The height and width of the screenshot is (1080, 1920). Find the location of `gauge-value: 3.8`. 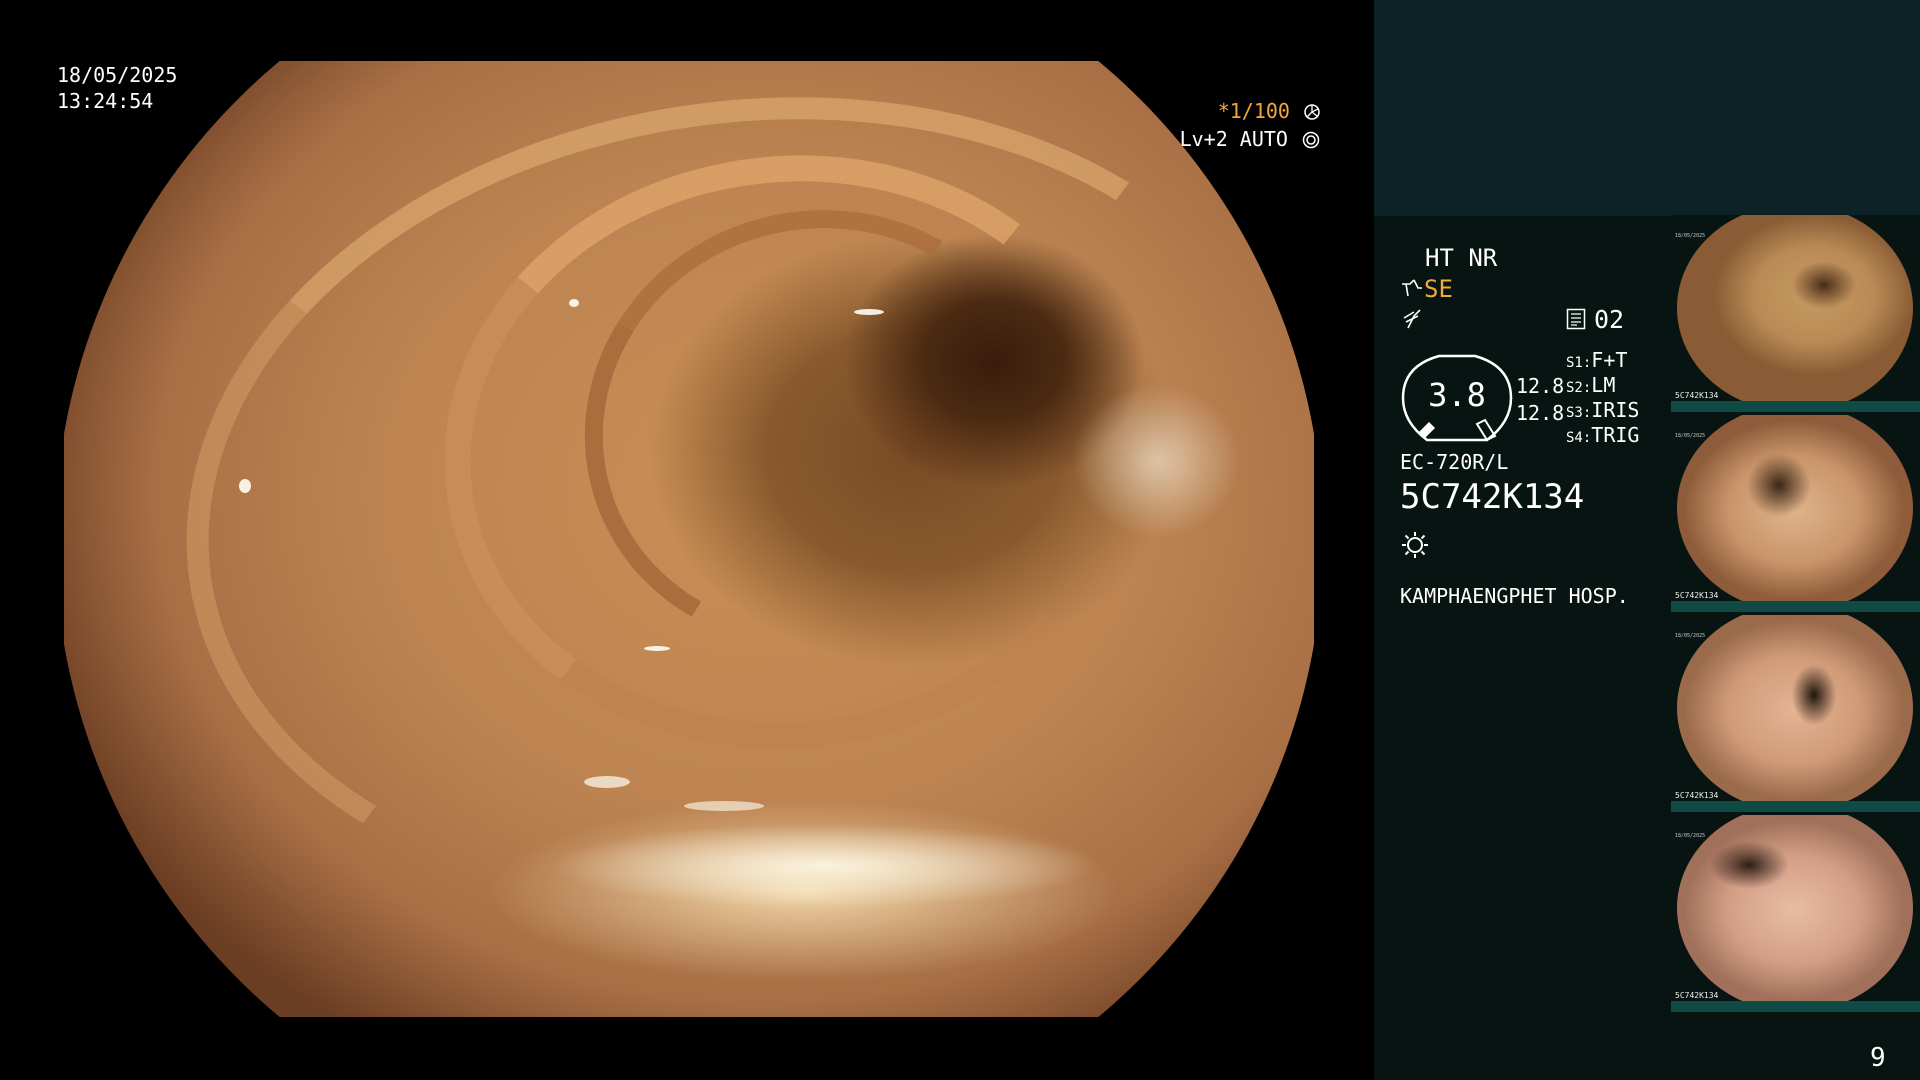

gauge-value: 3.8 is located at coordinates (1457, 395).